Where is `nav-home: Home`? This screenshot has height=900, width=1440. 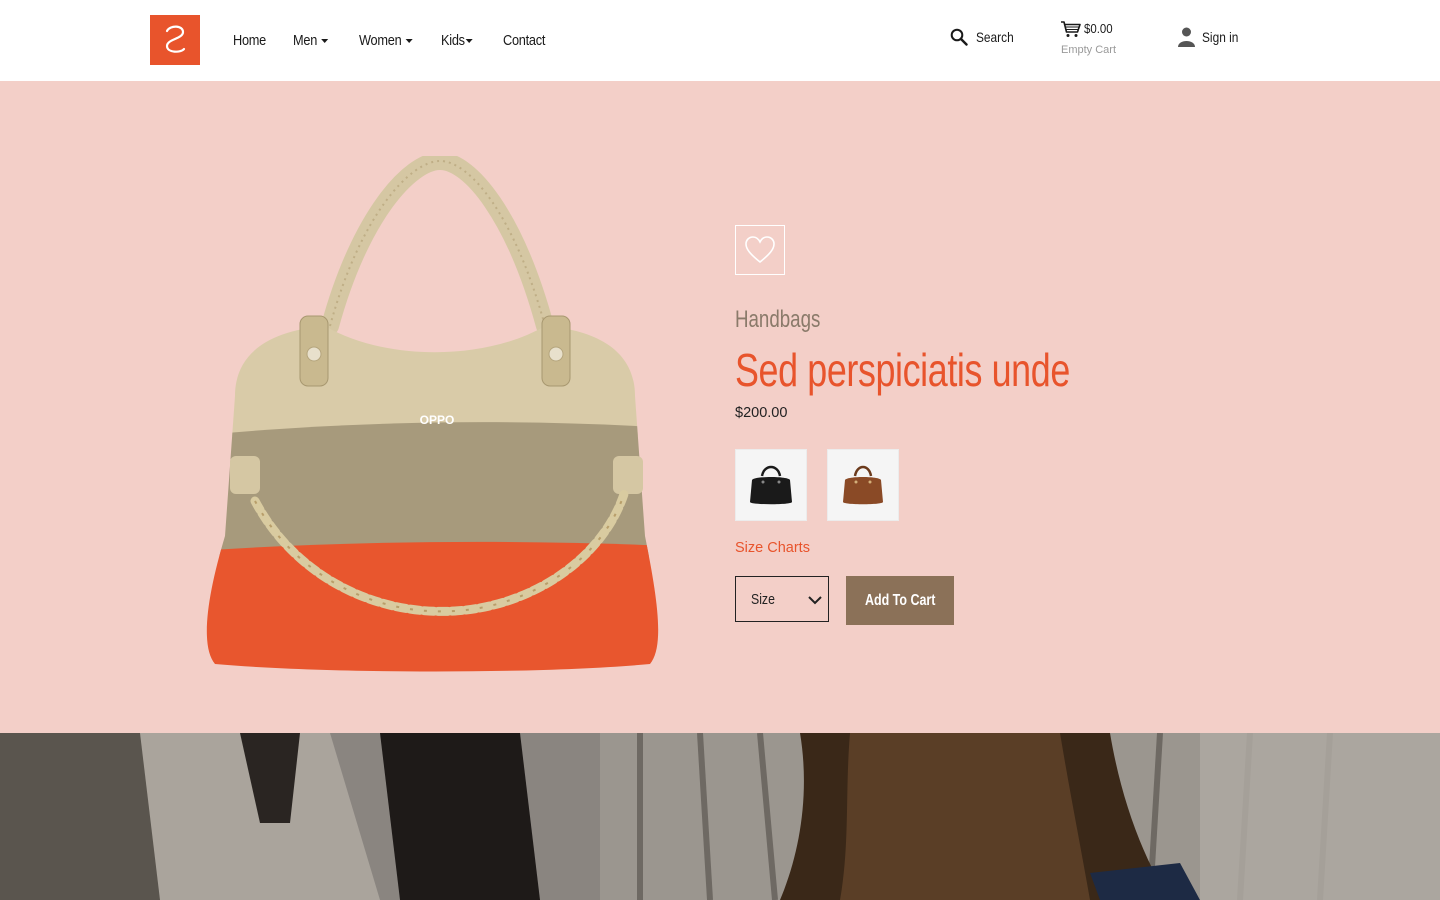 nav-home: Home is located at coordinates (259, 41).